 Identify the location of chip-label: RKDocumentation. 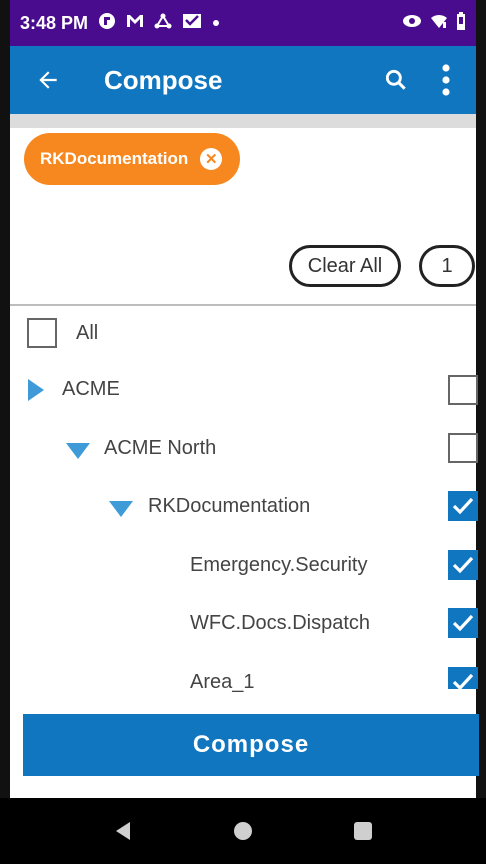
(114, 158).